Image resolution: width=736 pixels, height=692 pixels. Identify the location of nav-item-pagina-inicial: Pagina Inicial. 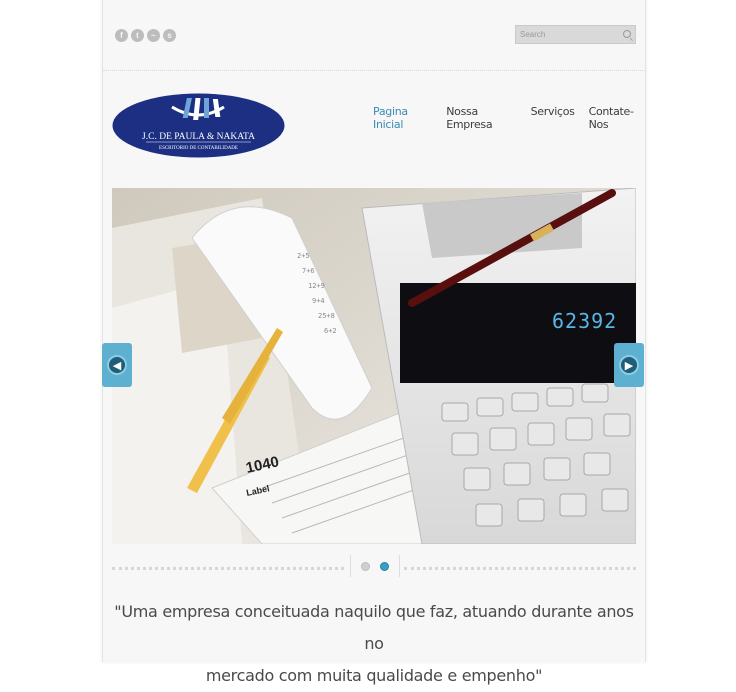
(402, 118).